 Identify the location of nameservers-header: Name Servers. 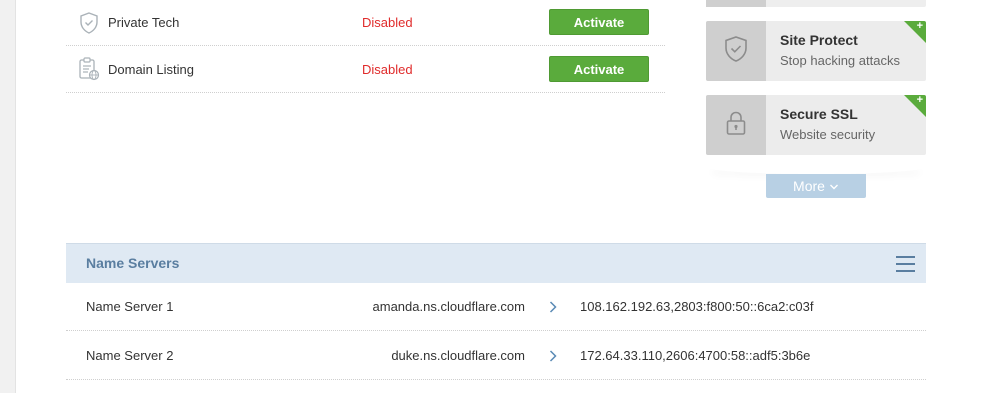
(496, 263).